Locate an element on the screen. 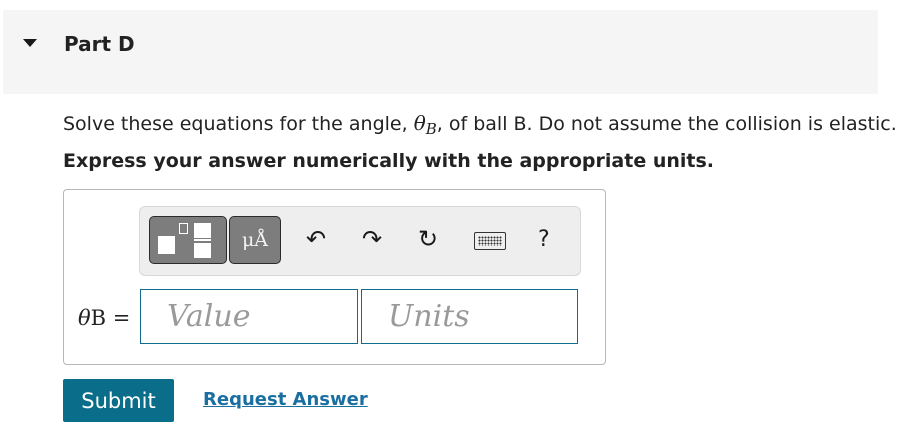  undo-icon: ↶ is located at coordinates (316, 239).